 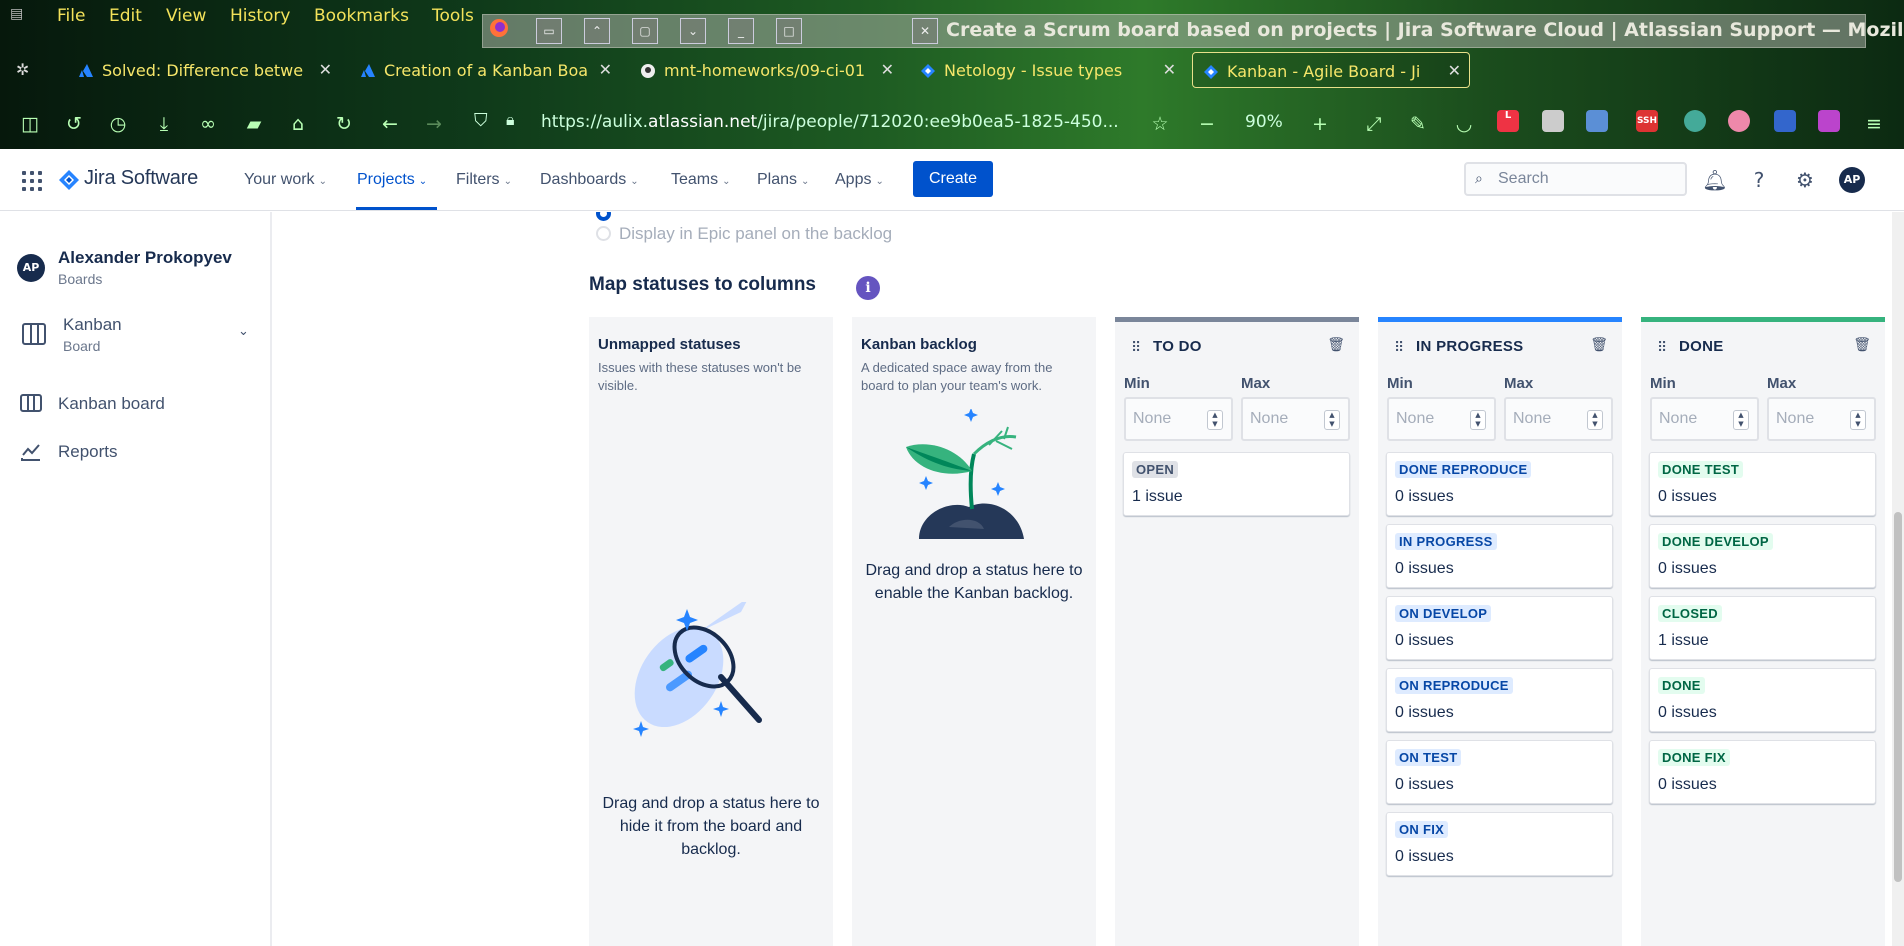 What do you see at coordinates (344, 124) in the screenshot?
I see `reload-icon: ↻` at bounding box center [344, 124].